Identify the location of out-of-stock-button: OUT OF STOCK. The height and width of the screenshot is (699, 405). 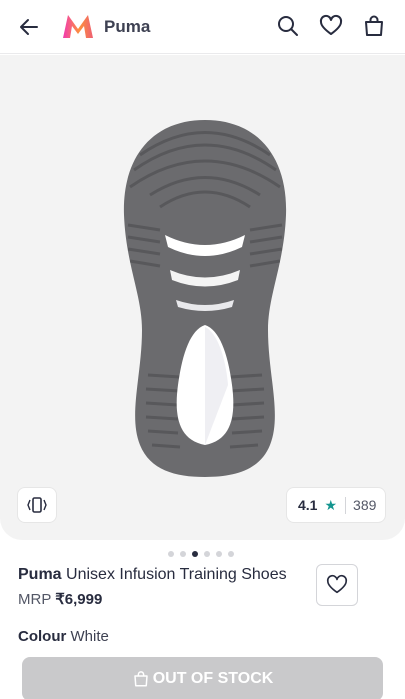
(202, 678).